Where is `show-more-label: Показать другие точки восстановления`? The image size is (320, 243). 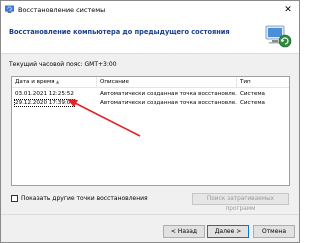 show-more-label: Показать другие точки восстановления is located at coordinates (84, 198).